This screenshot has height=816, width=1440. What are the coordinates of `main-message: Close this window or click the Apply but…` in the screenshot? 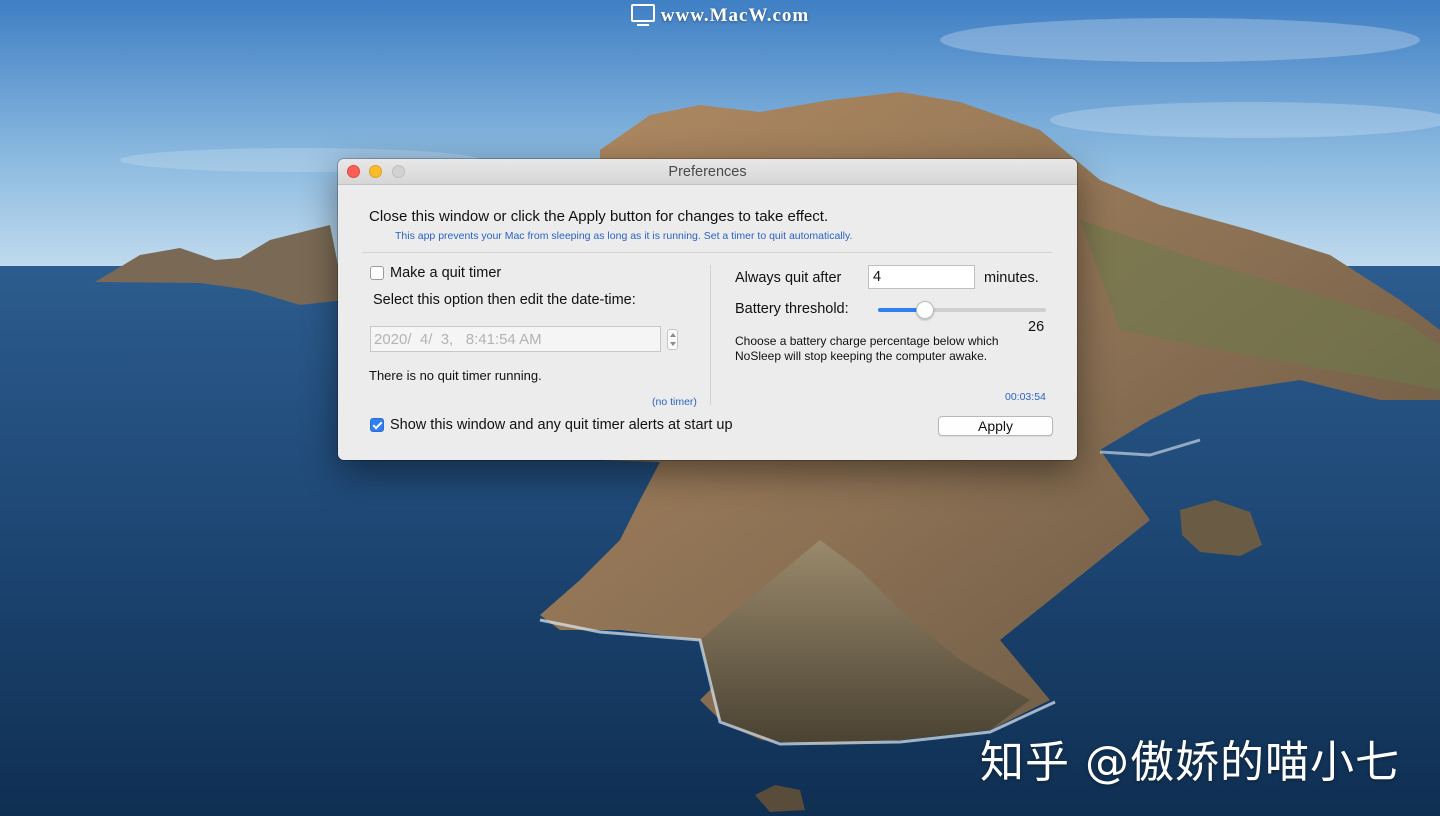 It's located at (599, 216).